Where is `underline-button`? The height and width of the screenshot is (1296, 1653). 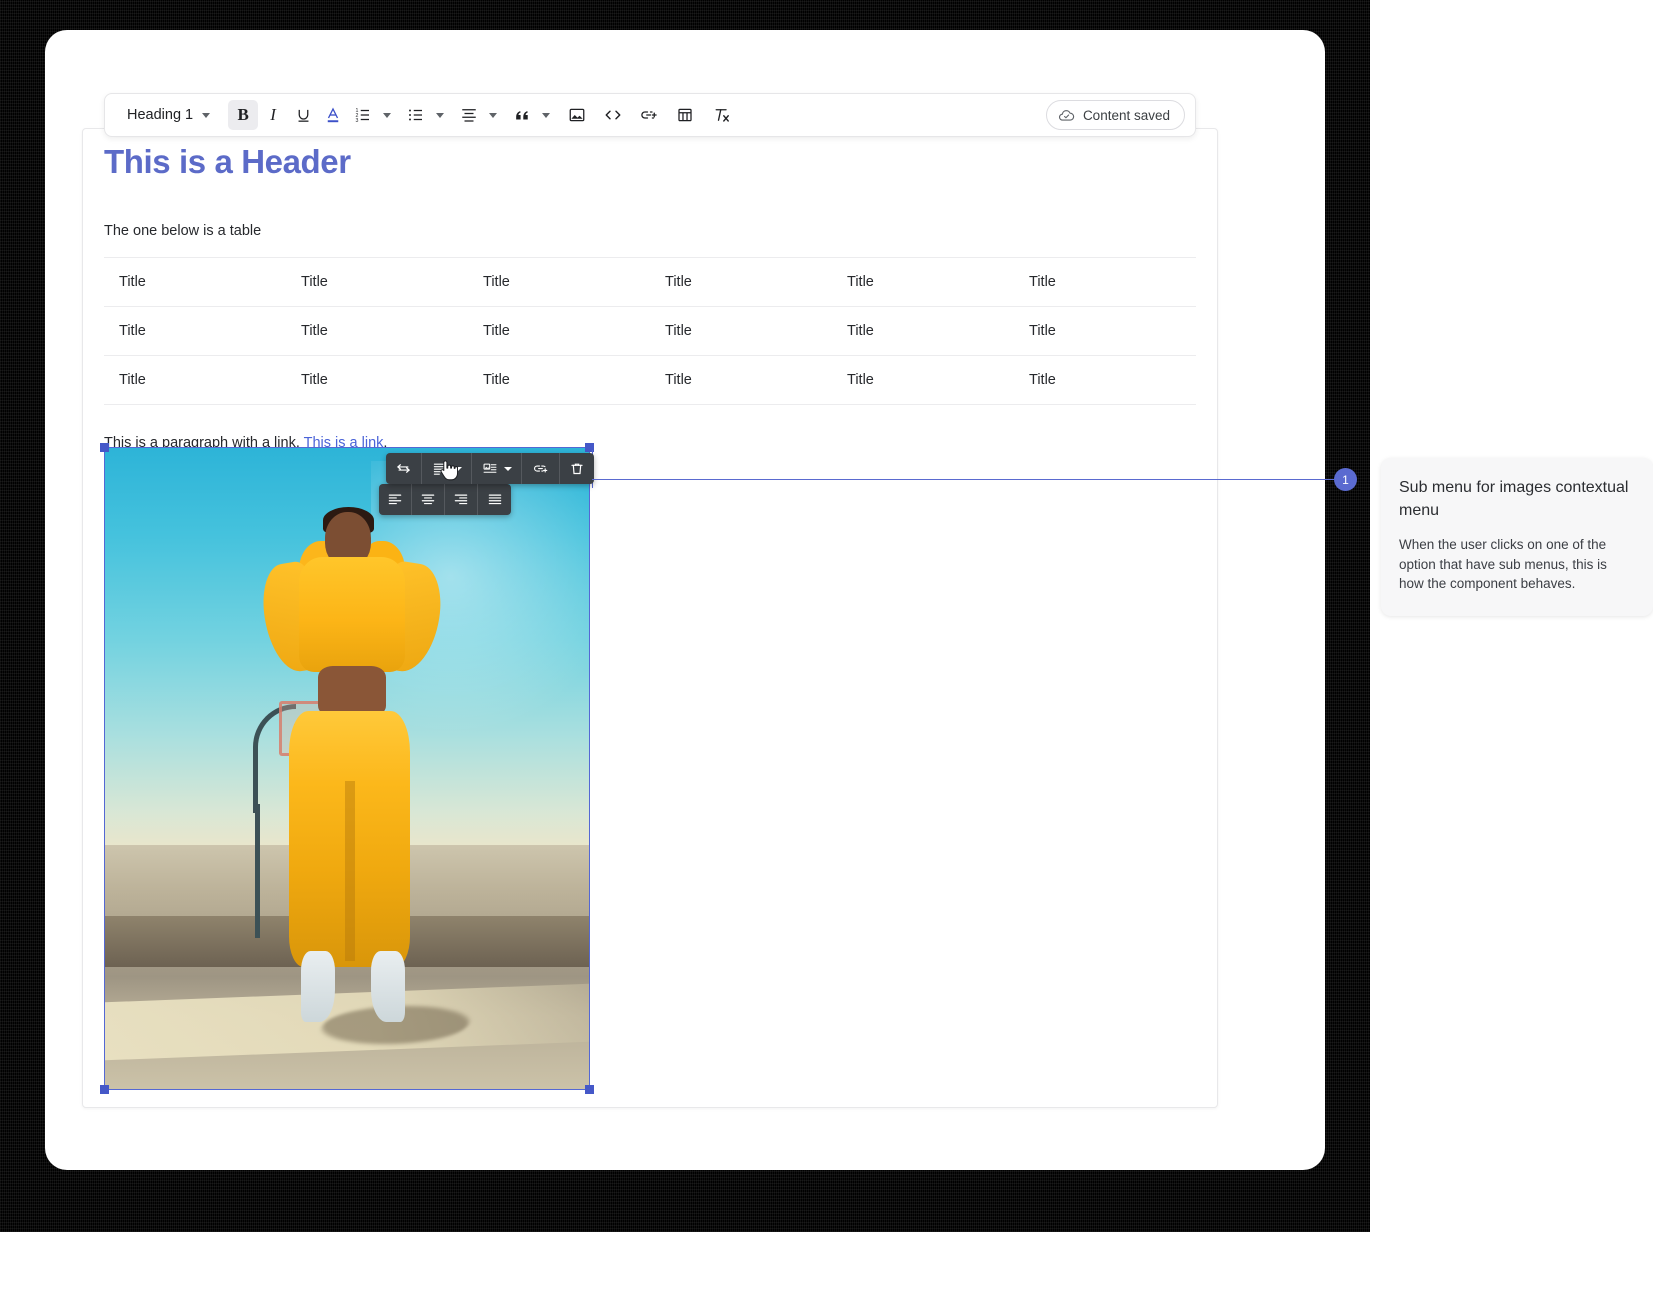
underline-button is located at coordinates (303, 115).